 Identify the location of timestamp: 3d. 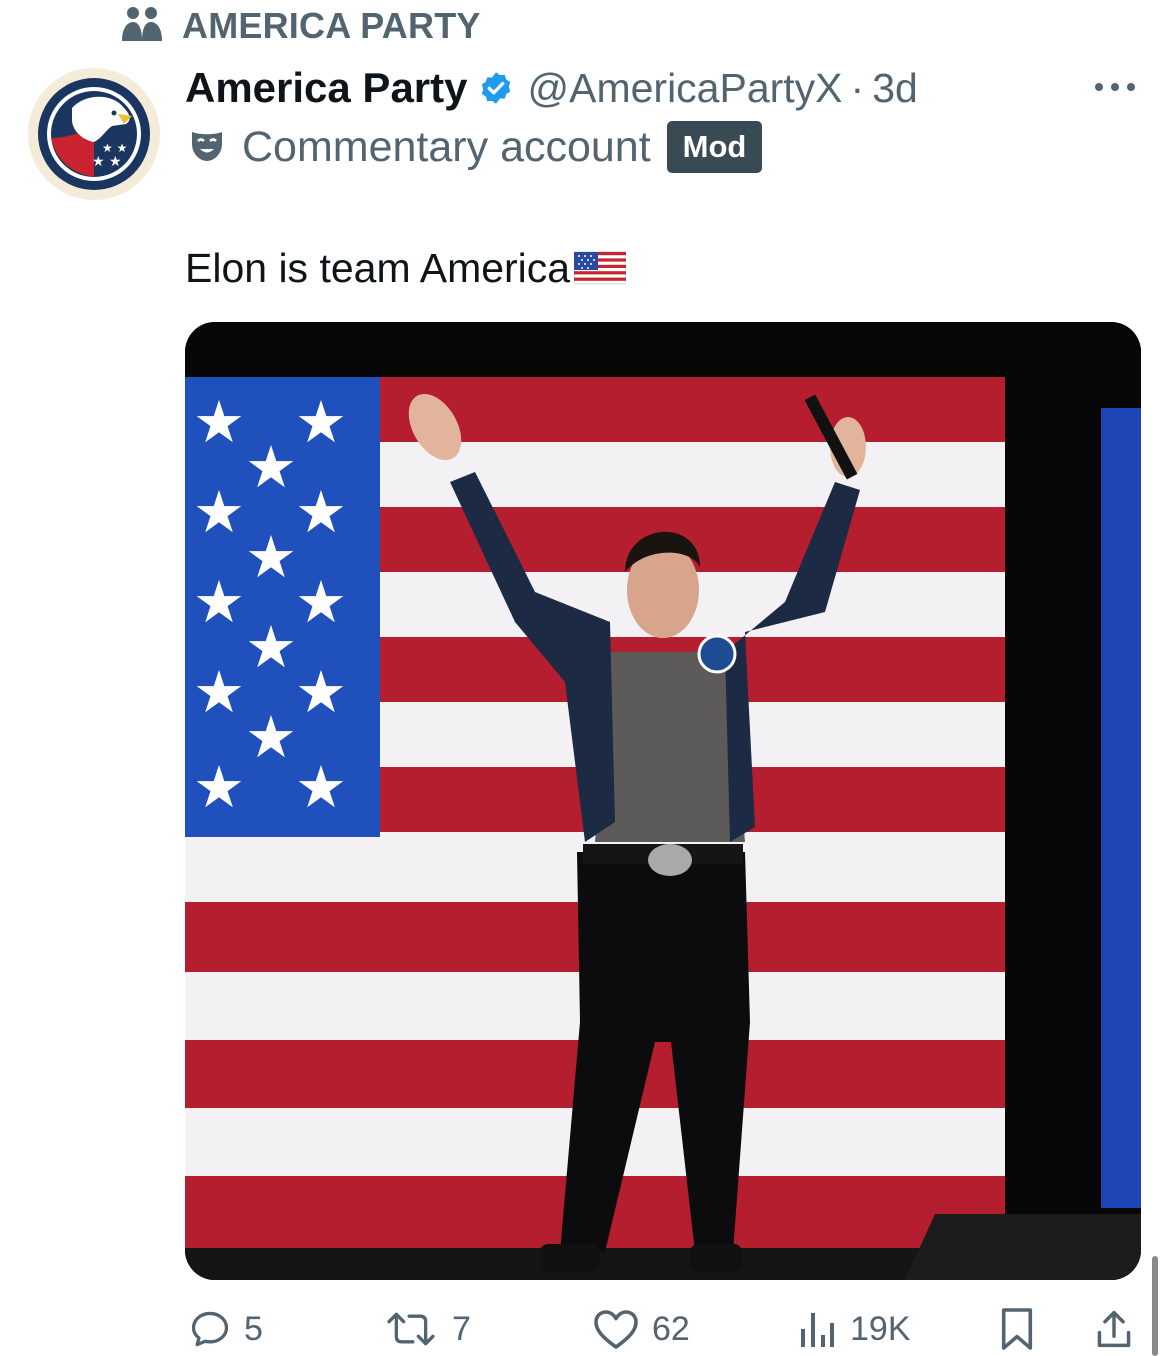
(895, 88).